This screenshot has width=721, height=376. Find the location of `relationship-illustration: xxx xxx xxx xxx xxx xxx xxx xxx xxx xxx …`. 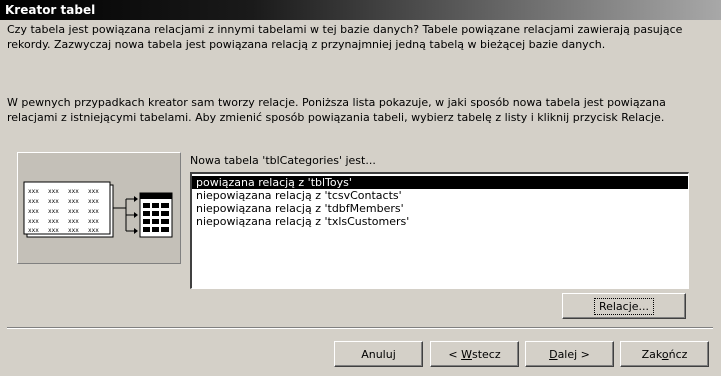

relationship-illustration: xxx xxx xxx xxx xxx xxx xxx xxx xxx xxx … is located at coordinates (98, 209).